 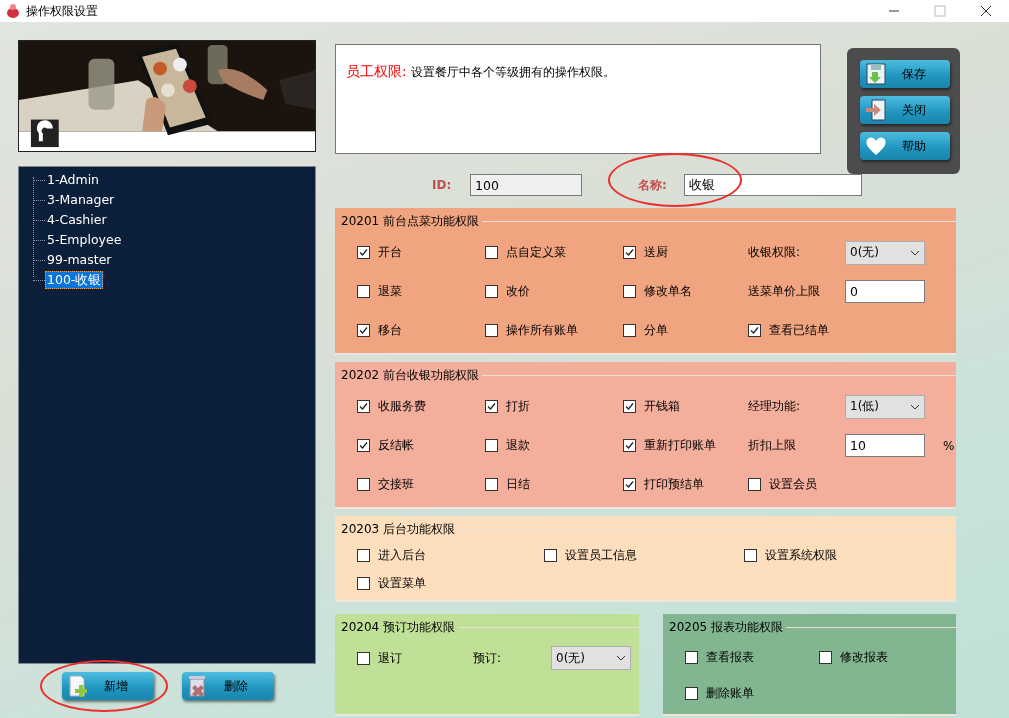 I want to click on checkbox-label: 反结帐, so click(x=396, y=445).